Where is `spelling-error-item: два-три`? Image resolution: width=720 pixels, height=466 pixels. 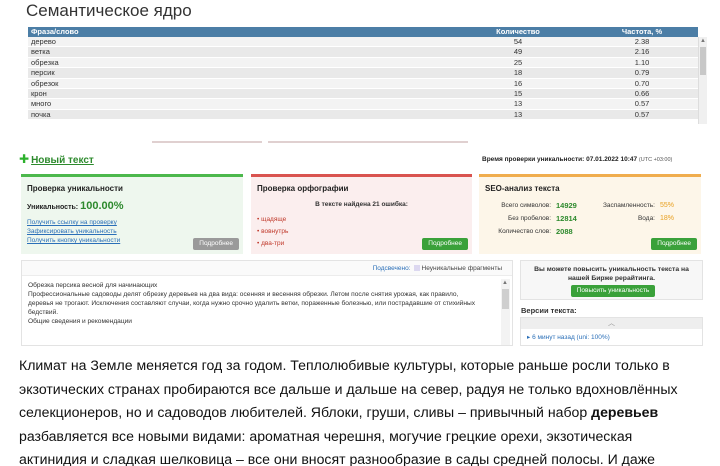 spelling-error-item: два-три is located at coordinates (270, 243).